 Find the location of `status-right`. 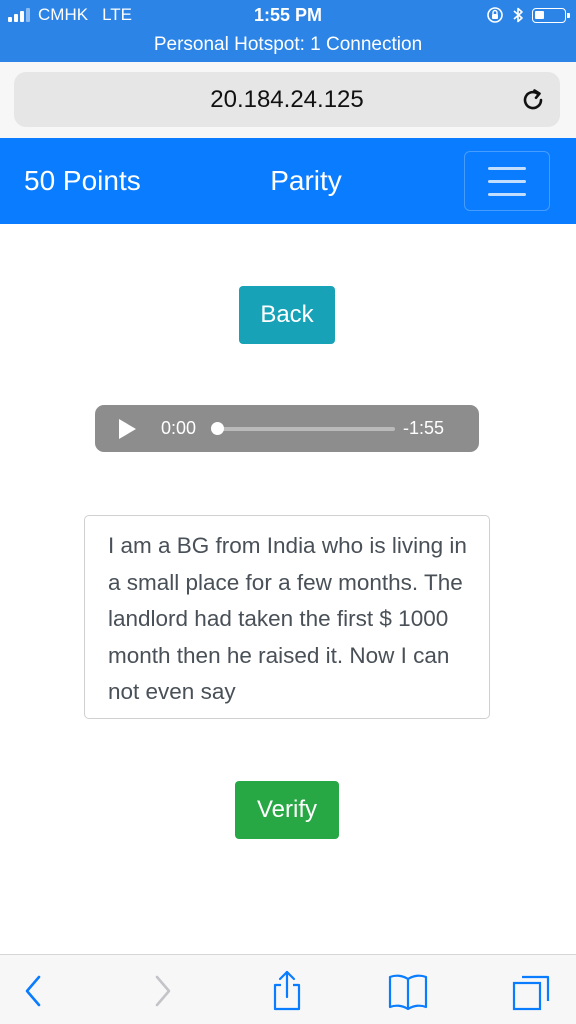

status-right is located at coordinates (528, 15).